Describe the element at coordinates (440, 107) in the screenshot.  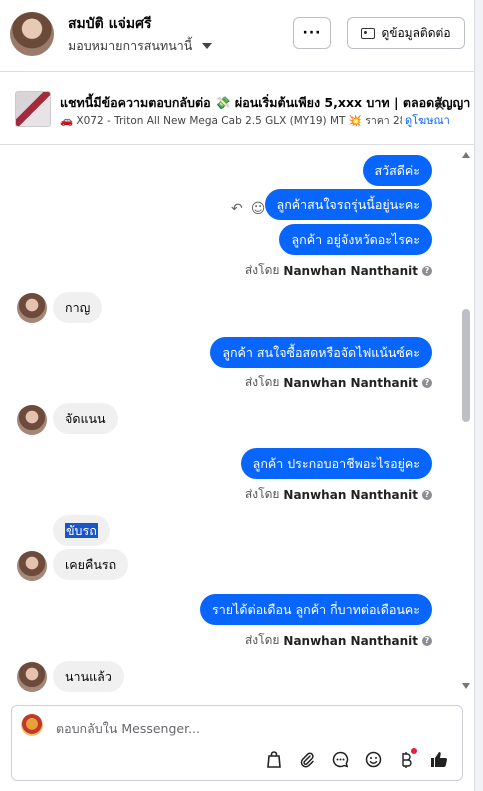
I see `close-icon: ✕` at that location.